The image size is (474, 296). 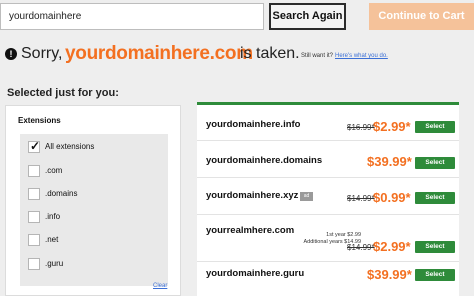 I want to click on clear-filters-link: Clear, so click(x=160, y=286).